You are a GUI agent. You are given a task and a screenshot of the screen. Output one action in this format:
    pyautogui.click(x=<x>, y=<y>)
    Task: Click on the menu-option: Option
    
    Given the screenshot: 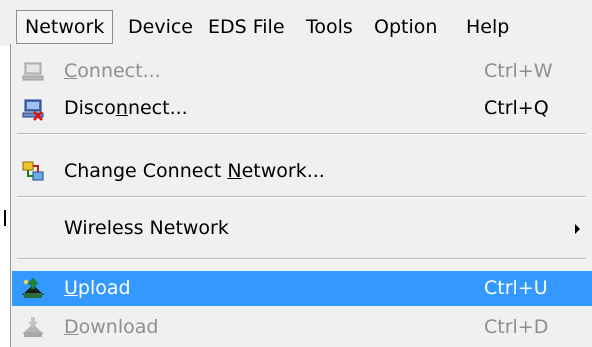 What is the action you would take?
    pyautogui.click(x=405, y=27)
    